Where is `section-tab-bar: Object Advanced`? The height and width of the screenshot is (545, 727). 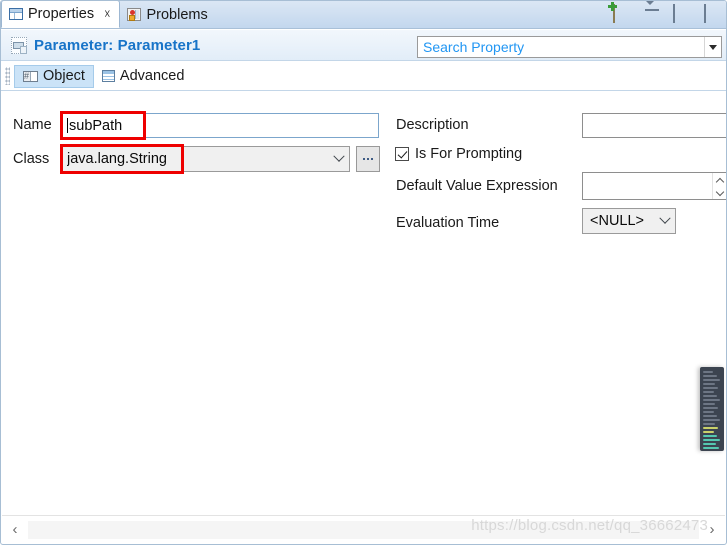
section-tab-bar: Object Advanced is located at coordinates (363, 76).